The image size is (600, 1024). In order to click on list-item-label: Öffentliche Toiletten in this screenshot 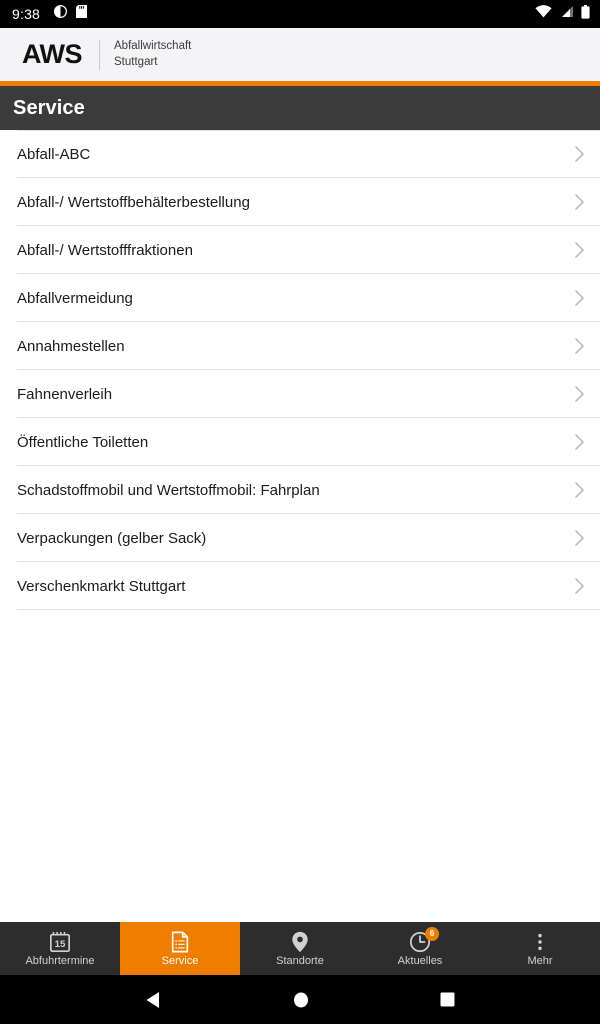, I will do `click(83, 442)`.